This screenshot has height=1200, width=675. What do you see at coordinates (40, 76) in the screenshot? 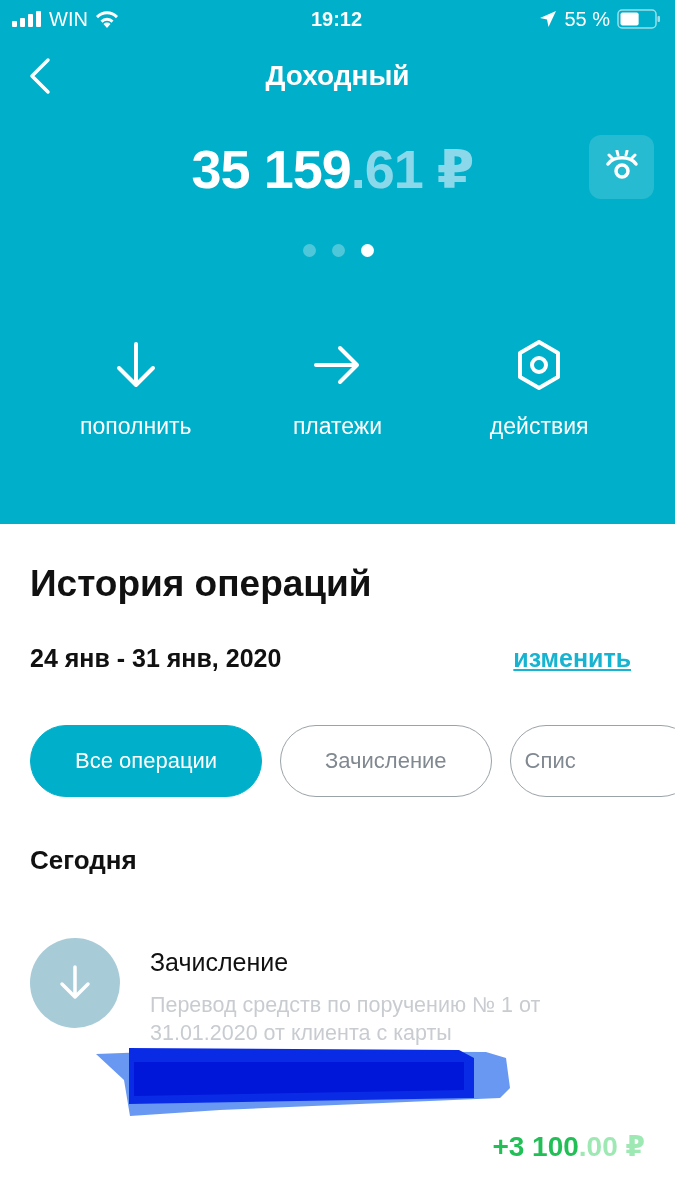
I see `back-button` at bounding box center [40, 76].